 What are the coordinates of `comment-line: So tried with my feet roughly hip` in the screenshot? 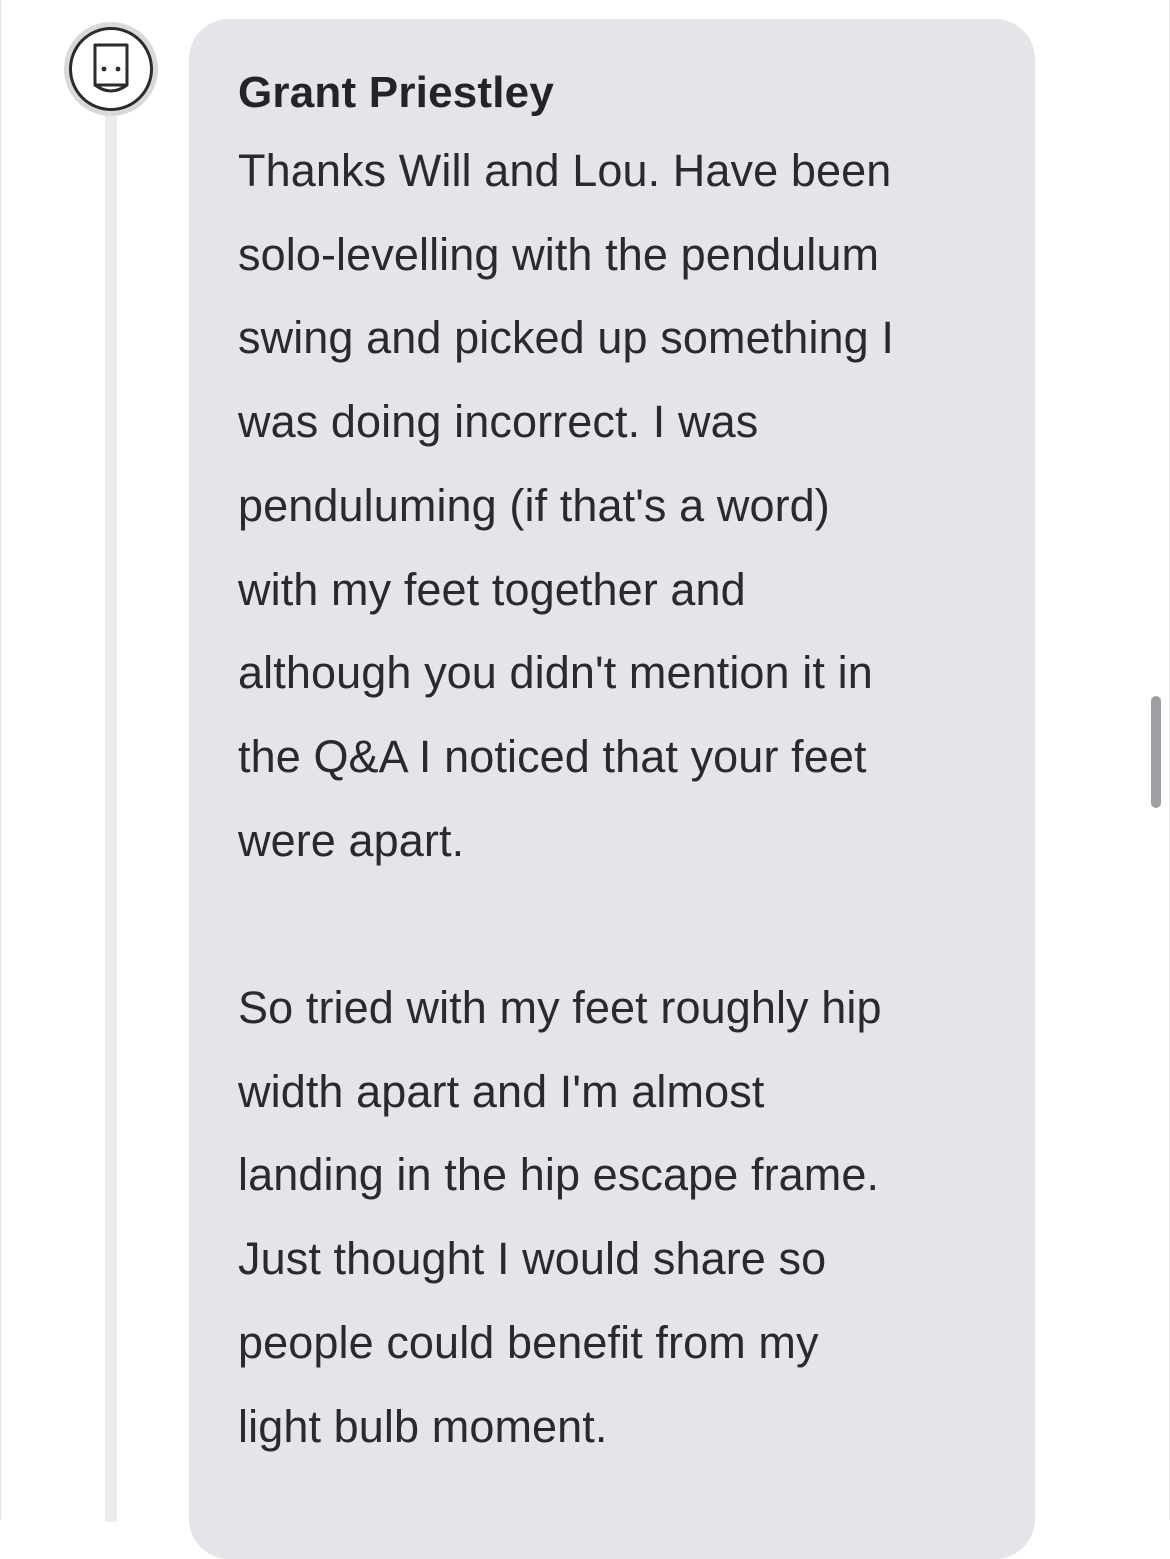 It's located at (560, 1008).